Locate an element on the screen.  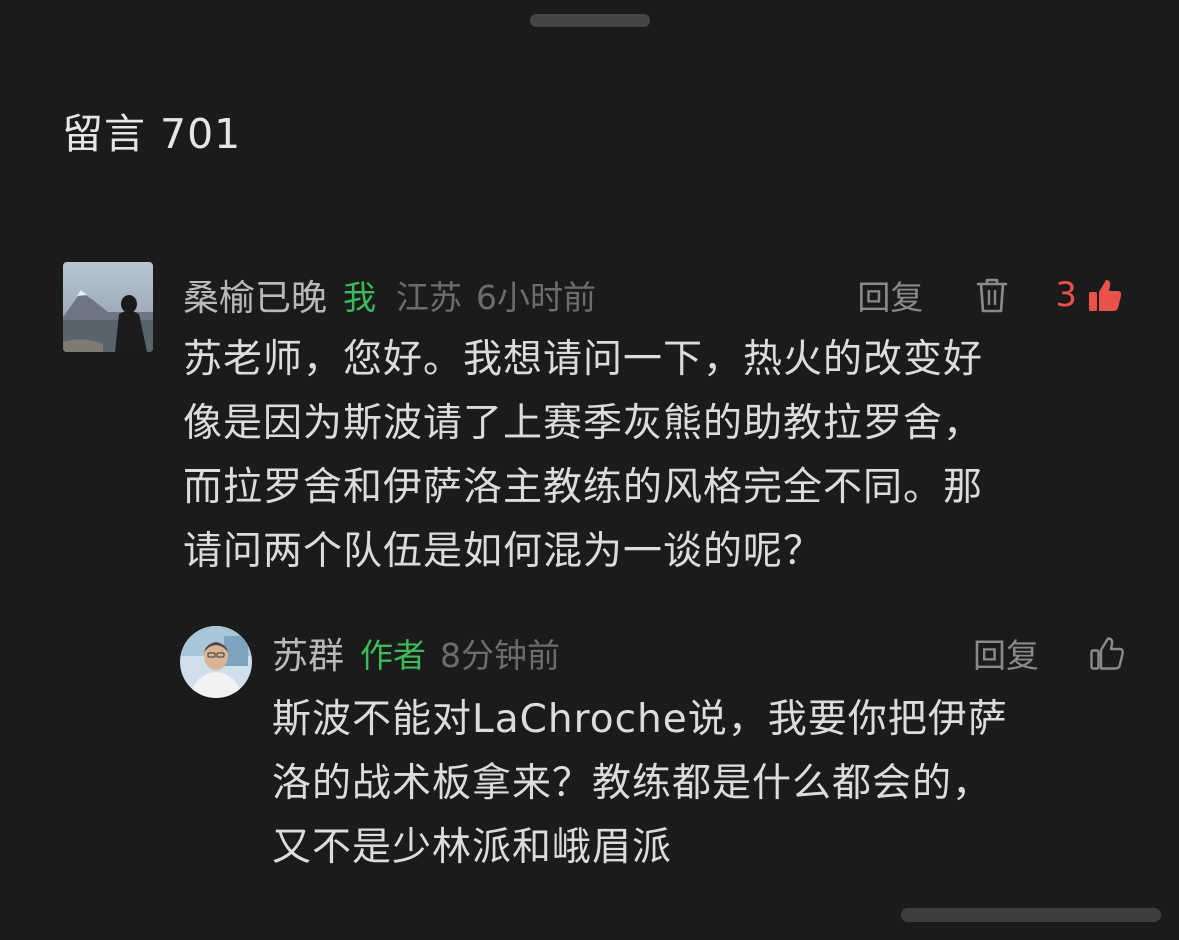
like-button: 3 is located at coordinates (1089, 295).